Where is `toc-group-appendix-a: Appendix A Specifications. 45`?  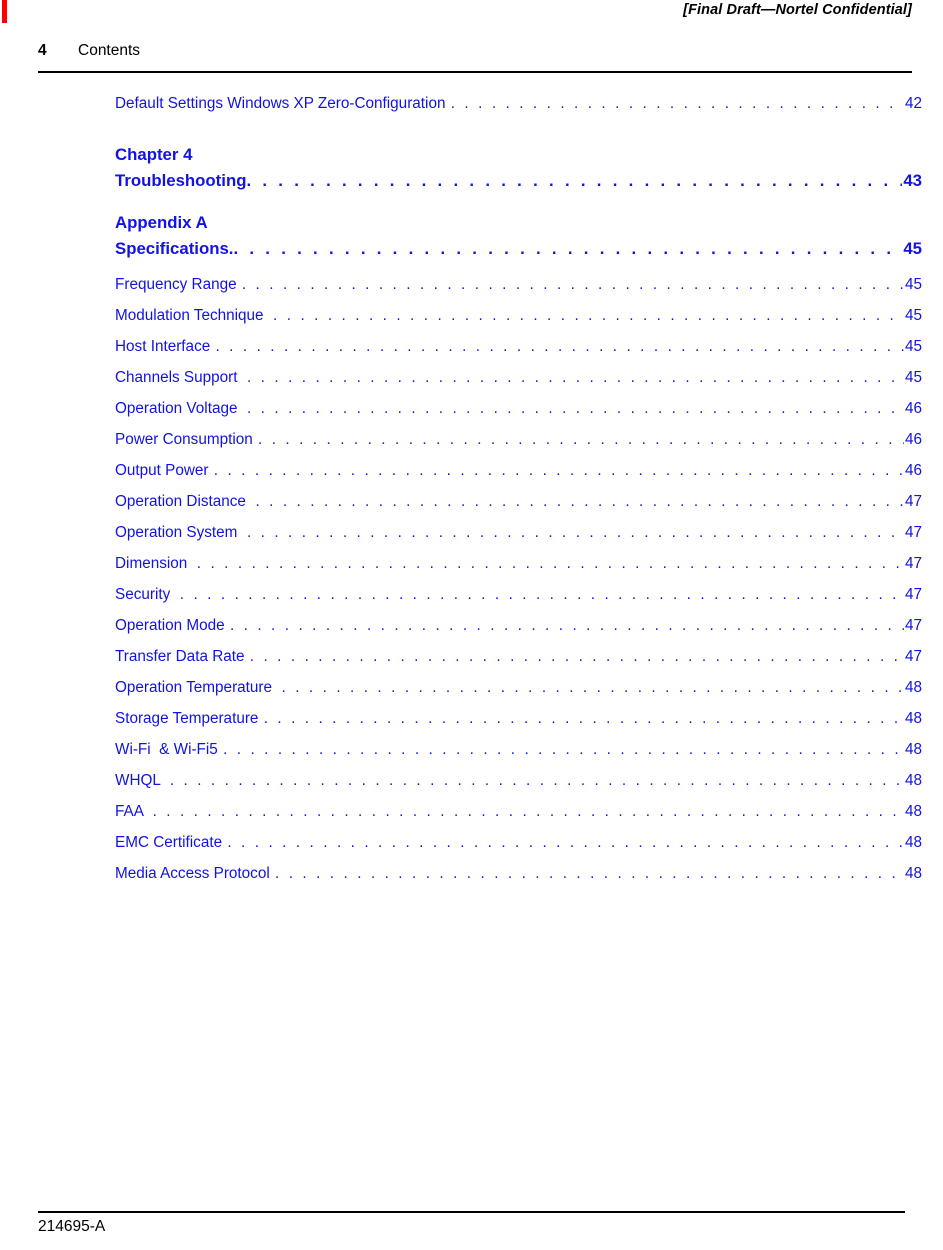 toc-group-appendix-a: Appendix A Specifications. 45 is located at coordinates (518, 236).